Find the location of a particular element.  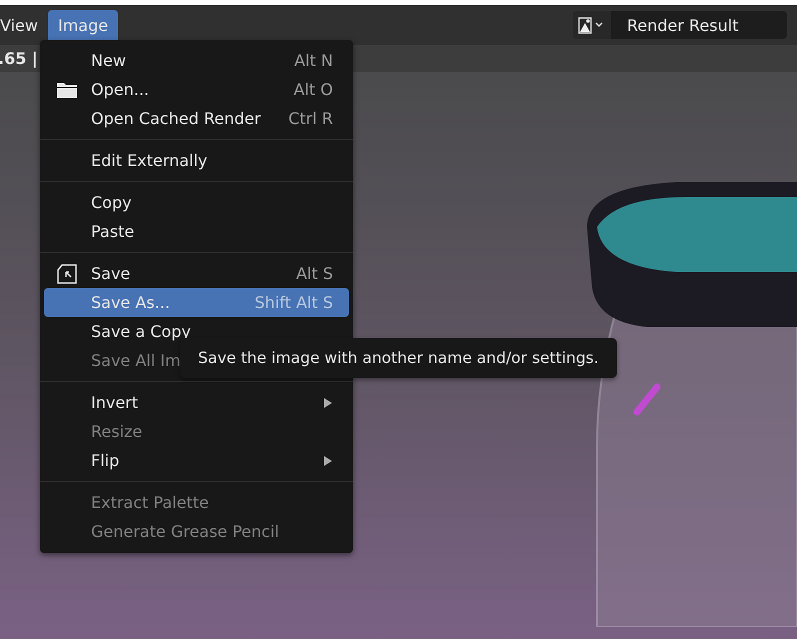

menu-option: Save Alt S is located at coordinates (196, 273).